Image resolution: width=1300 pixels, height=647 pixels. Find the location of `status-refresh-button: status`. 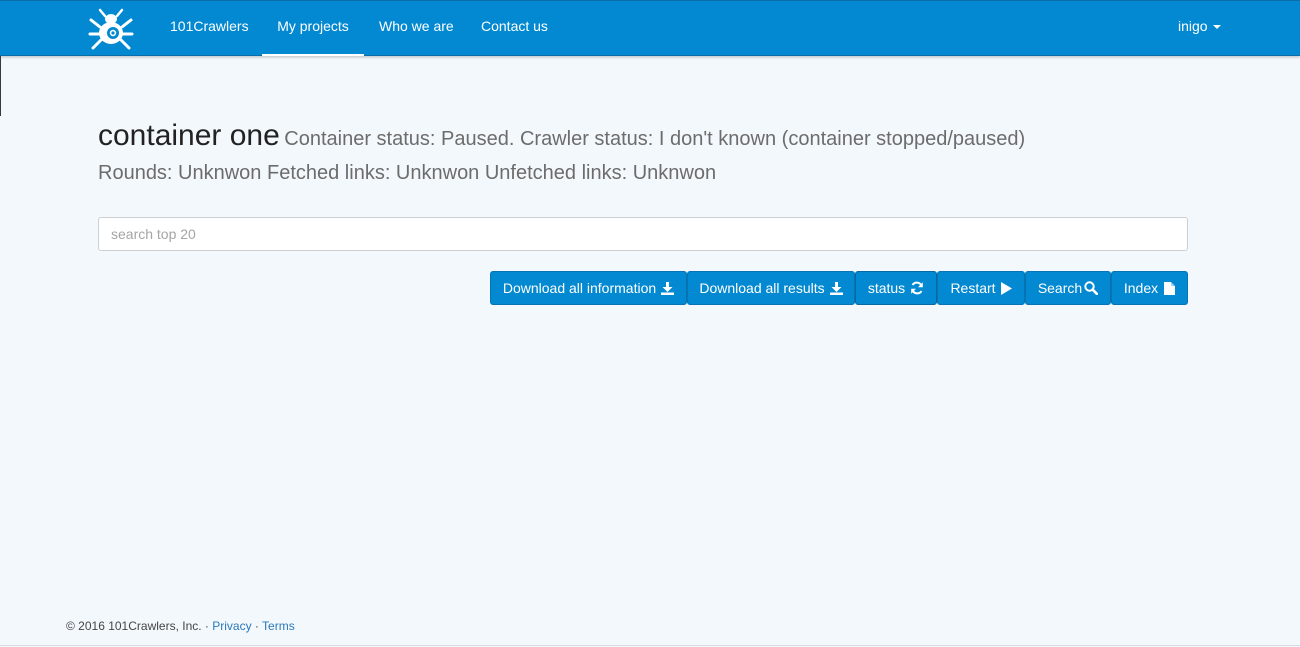

status-refresh-button: status is located at coordinates (896, 288).